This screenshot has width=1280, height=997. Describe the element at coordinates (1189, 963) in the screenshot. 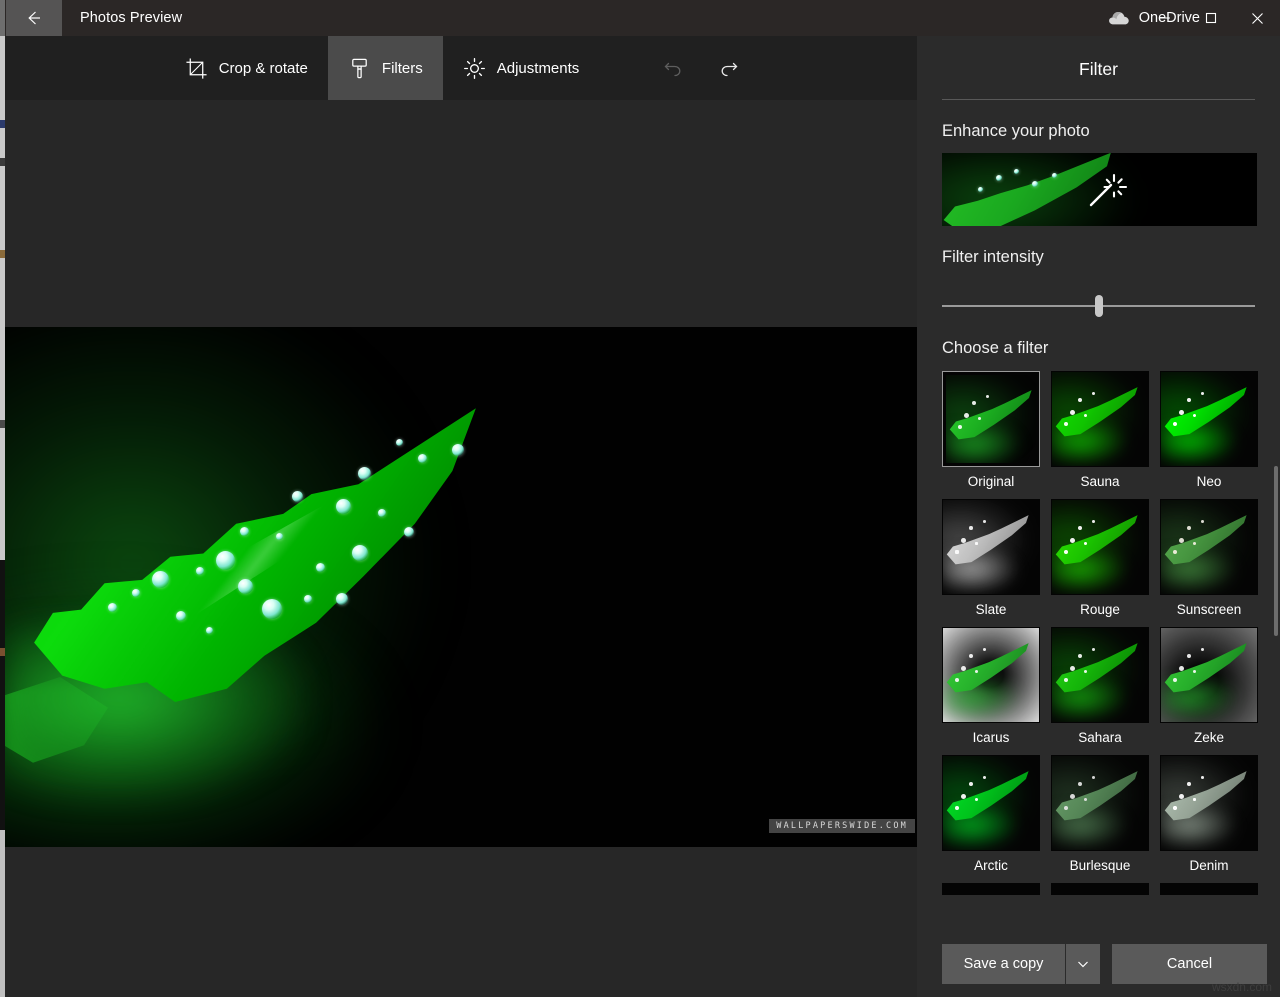

I see `cancel-button: Cancel` at that location.